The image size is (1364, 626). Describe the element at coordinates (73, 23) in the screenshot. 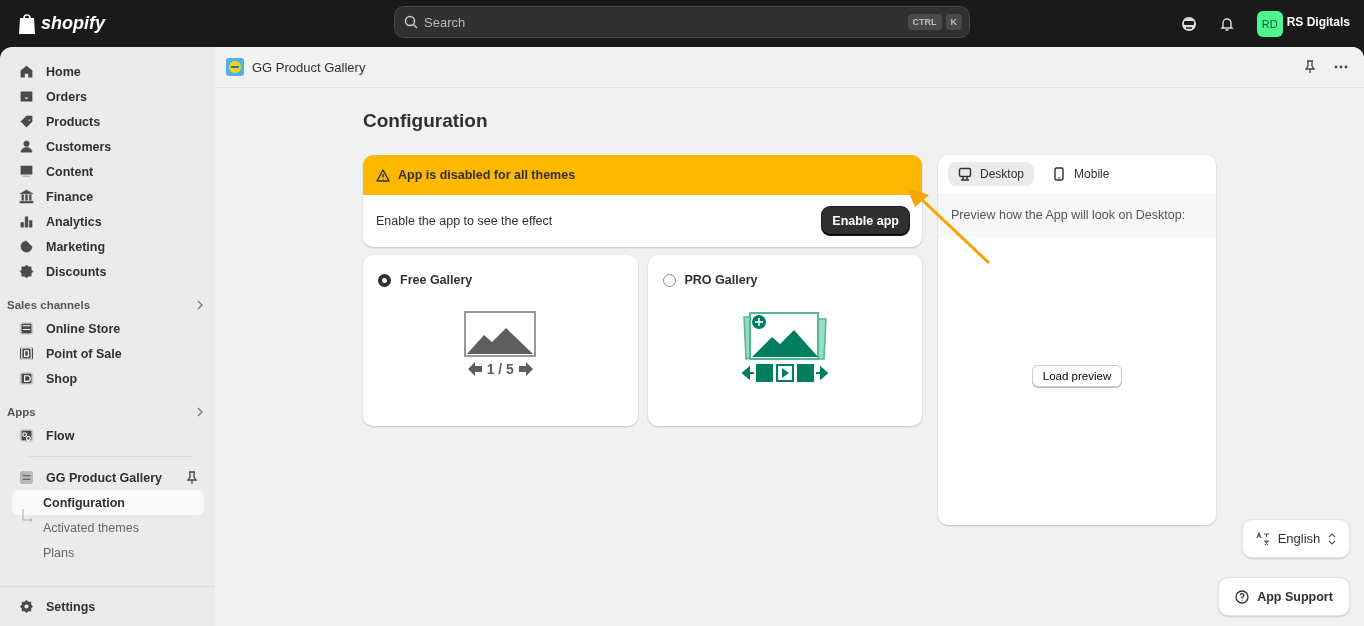

I see `logo-text: shopify` at that location.